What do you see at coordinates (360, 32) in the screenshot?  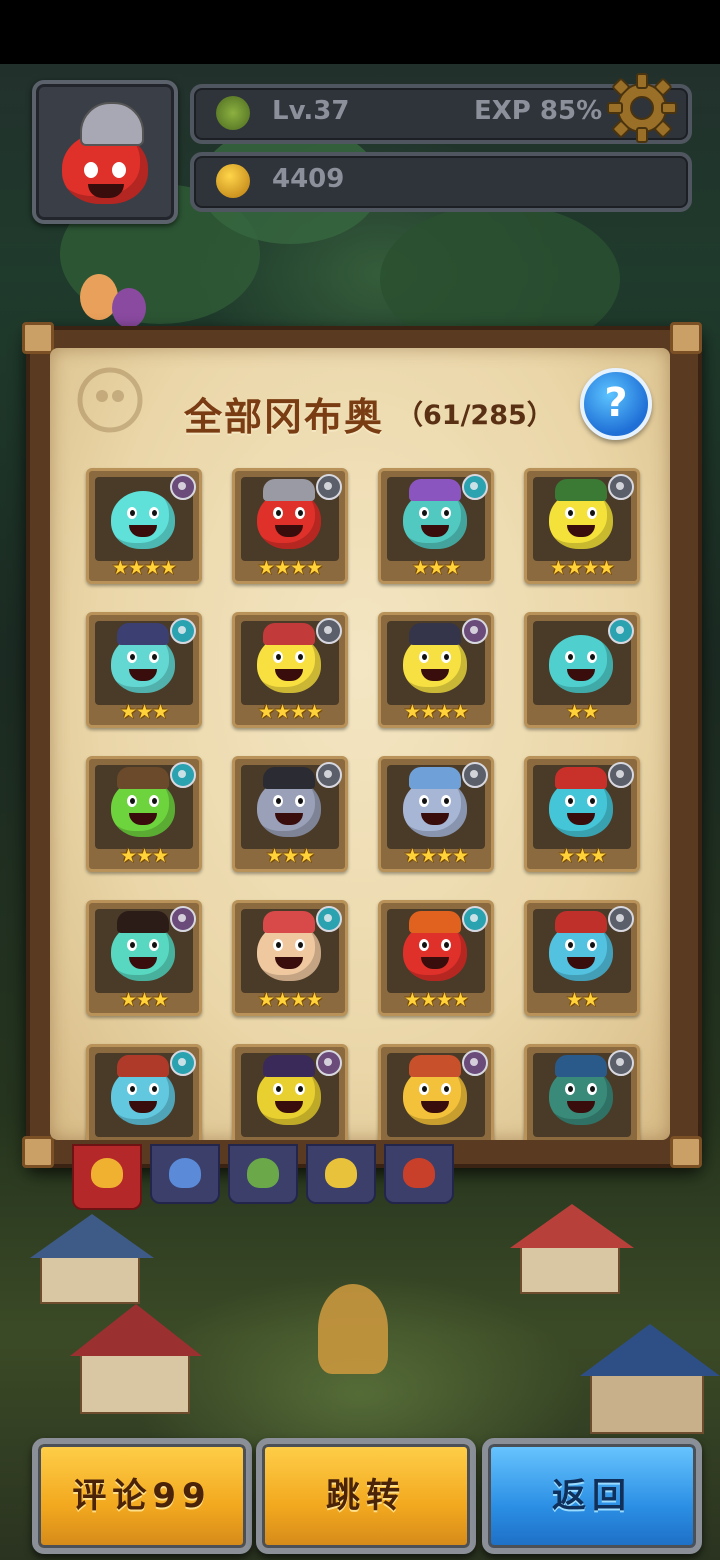 I see `status-bar` at bounding box center [360, 32].